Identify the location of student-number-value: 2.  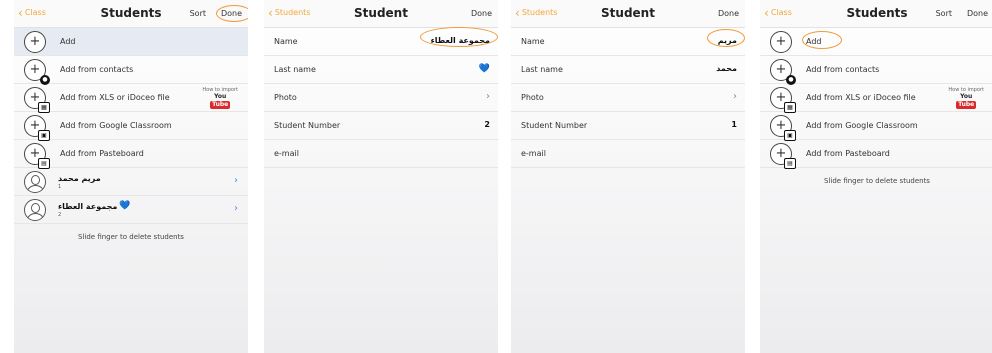
(487, 124).